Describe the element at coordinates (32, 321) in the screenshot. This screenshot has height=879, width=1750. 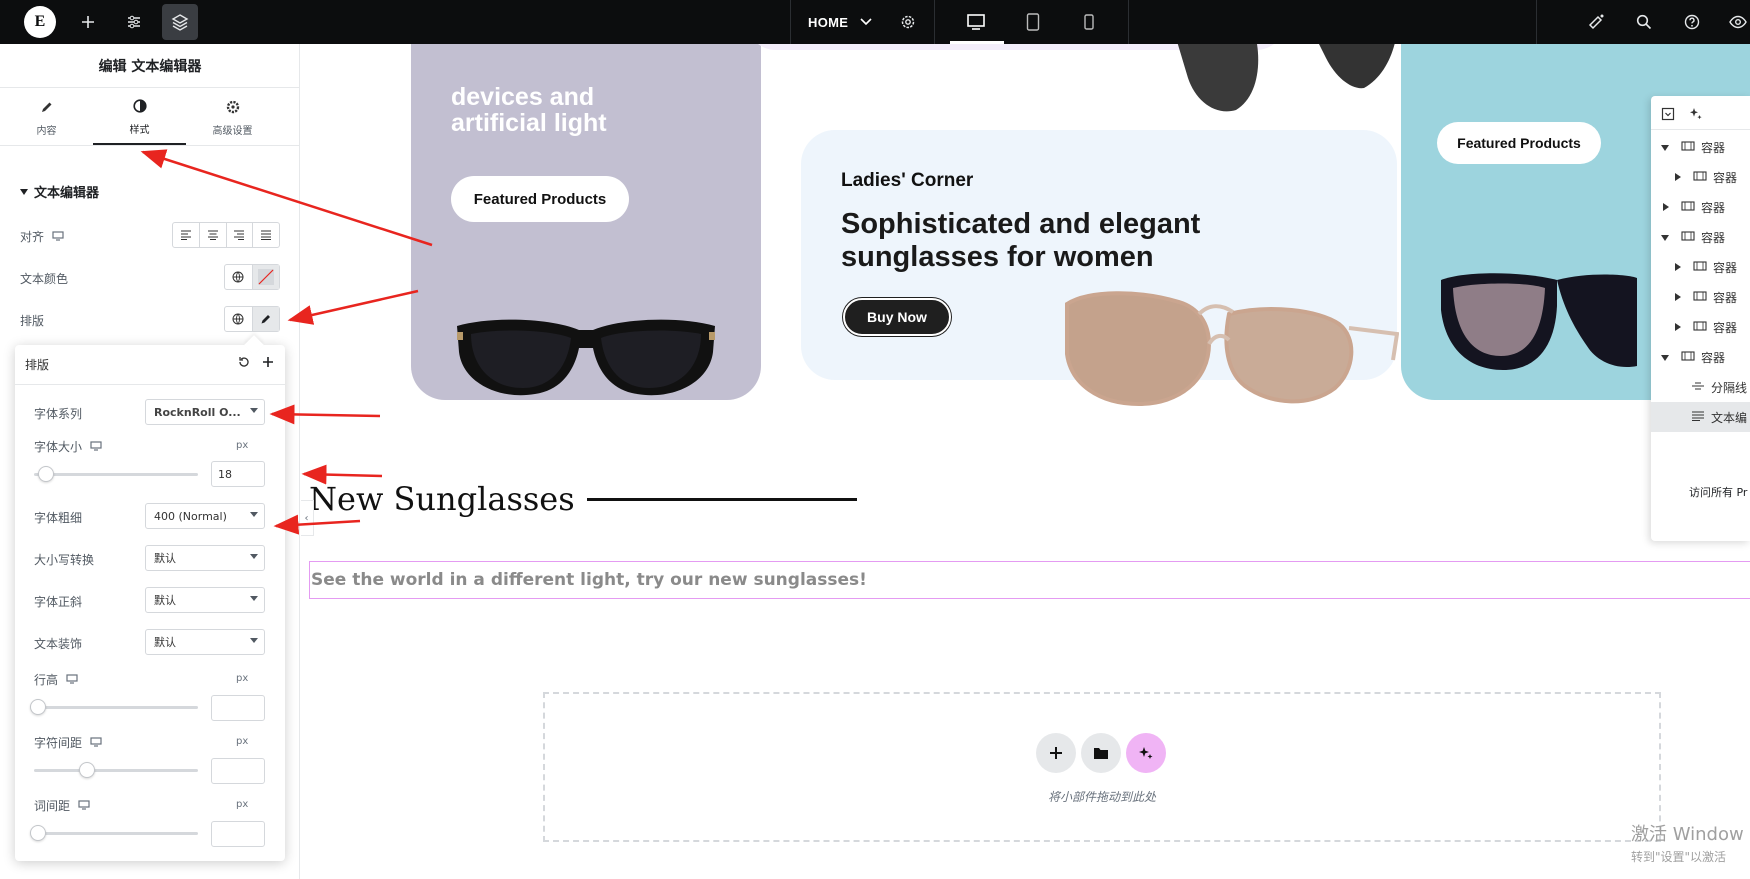
I see `typography-label: 排版` at that location.